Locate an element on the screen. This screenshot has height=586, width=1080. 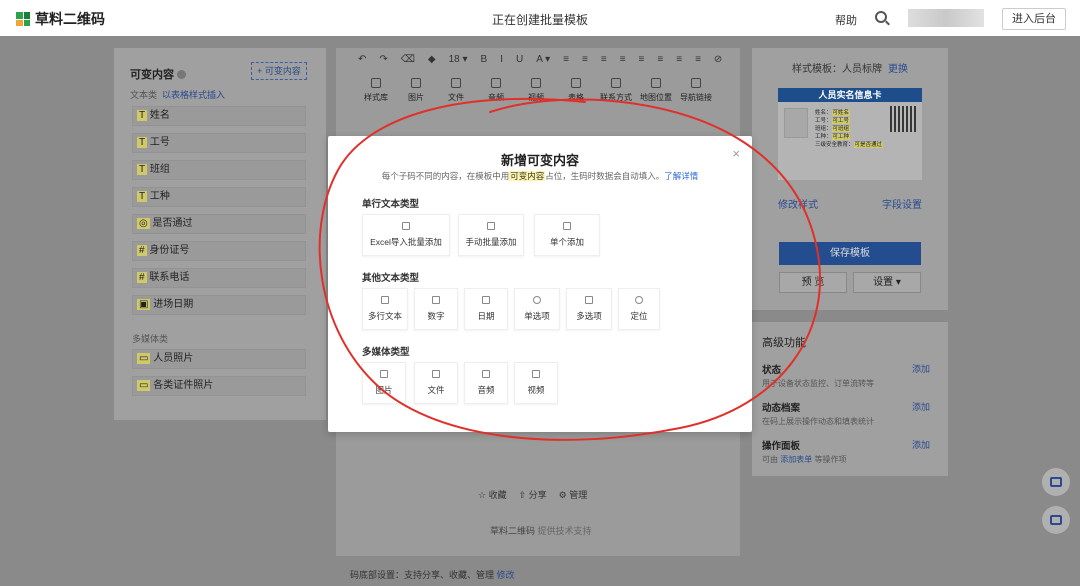
add-form-link: 添加表单 is located at coordinates (796, 459).